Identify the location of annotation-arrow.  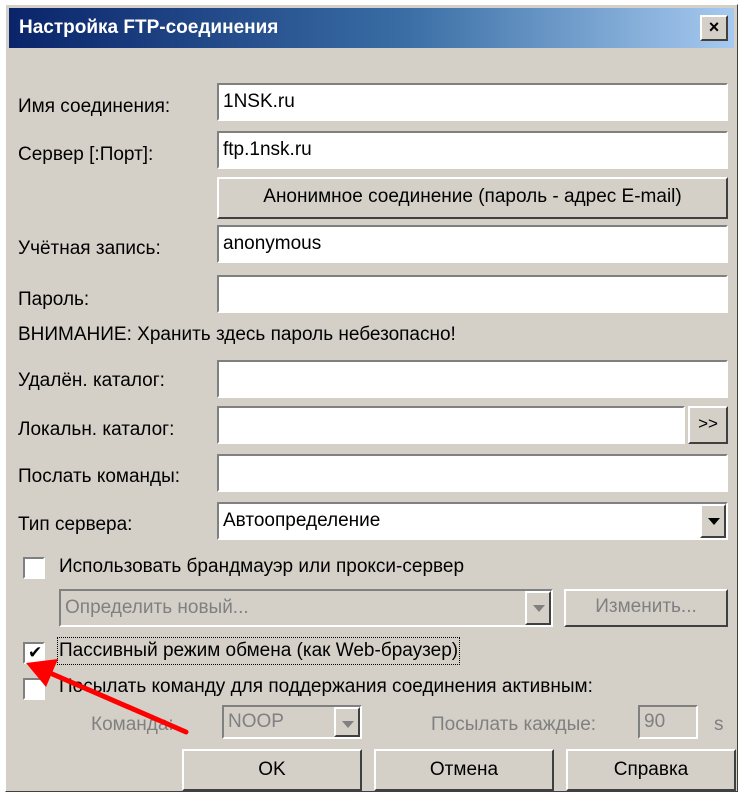
(107, 697).